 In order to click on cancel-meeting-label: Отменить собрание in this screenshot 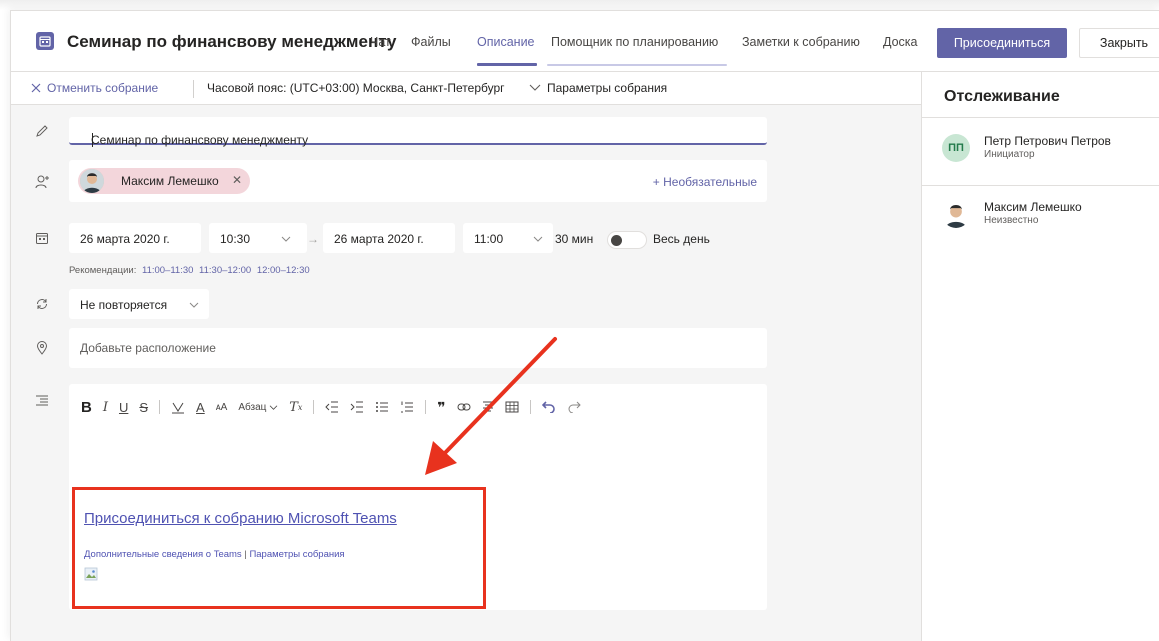, I will do `click(103, 88)`.